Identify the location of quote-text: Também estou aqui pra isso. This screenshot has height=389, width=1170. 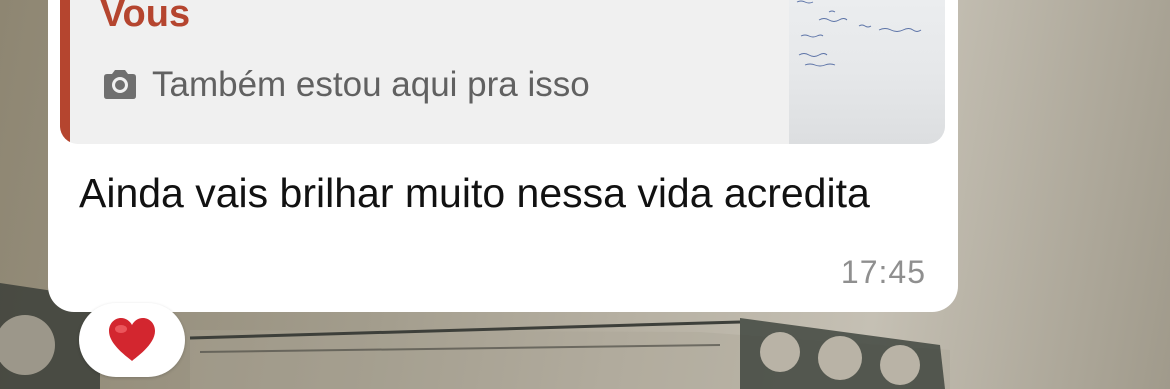
(371, 84).